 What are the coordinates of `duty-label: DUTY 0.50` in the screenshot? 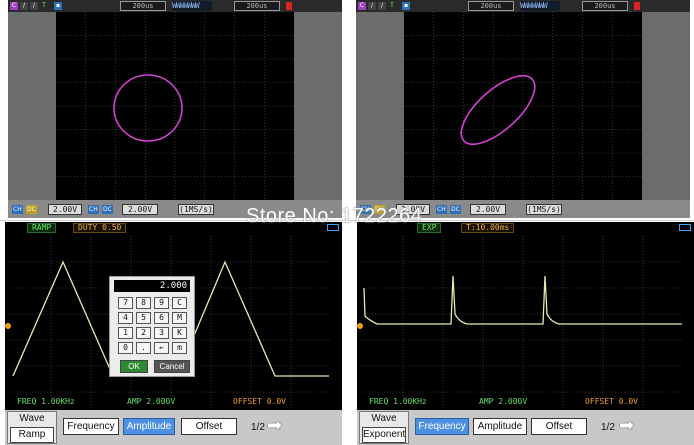 It's located at (100, 228).